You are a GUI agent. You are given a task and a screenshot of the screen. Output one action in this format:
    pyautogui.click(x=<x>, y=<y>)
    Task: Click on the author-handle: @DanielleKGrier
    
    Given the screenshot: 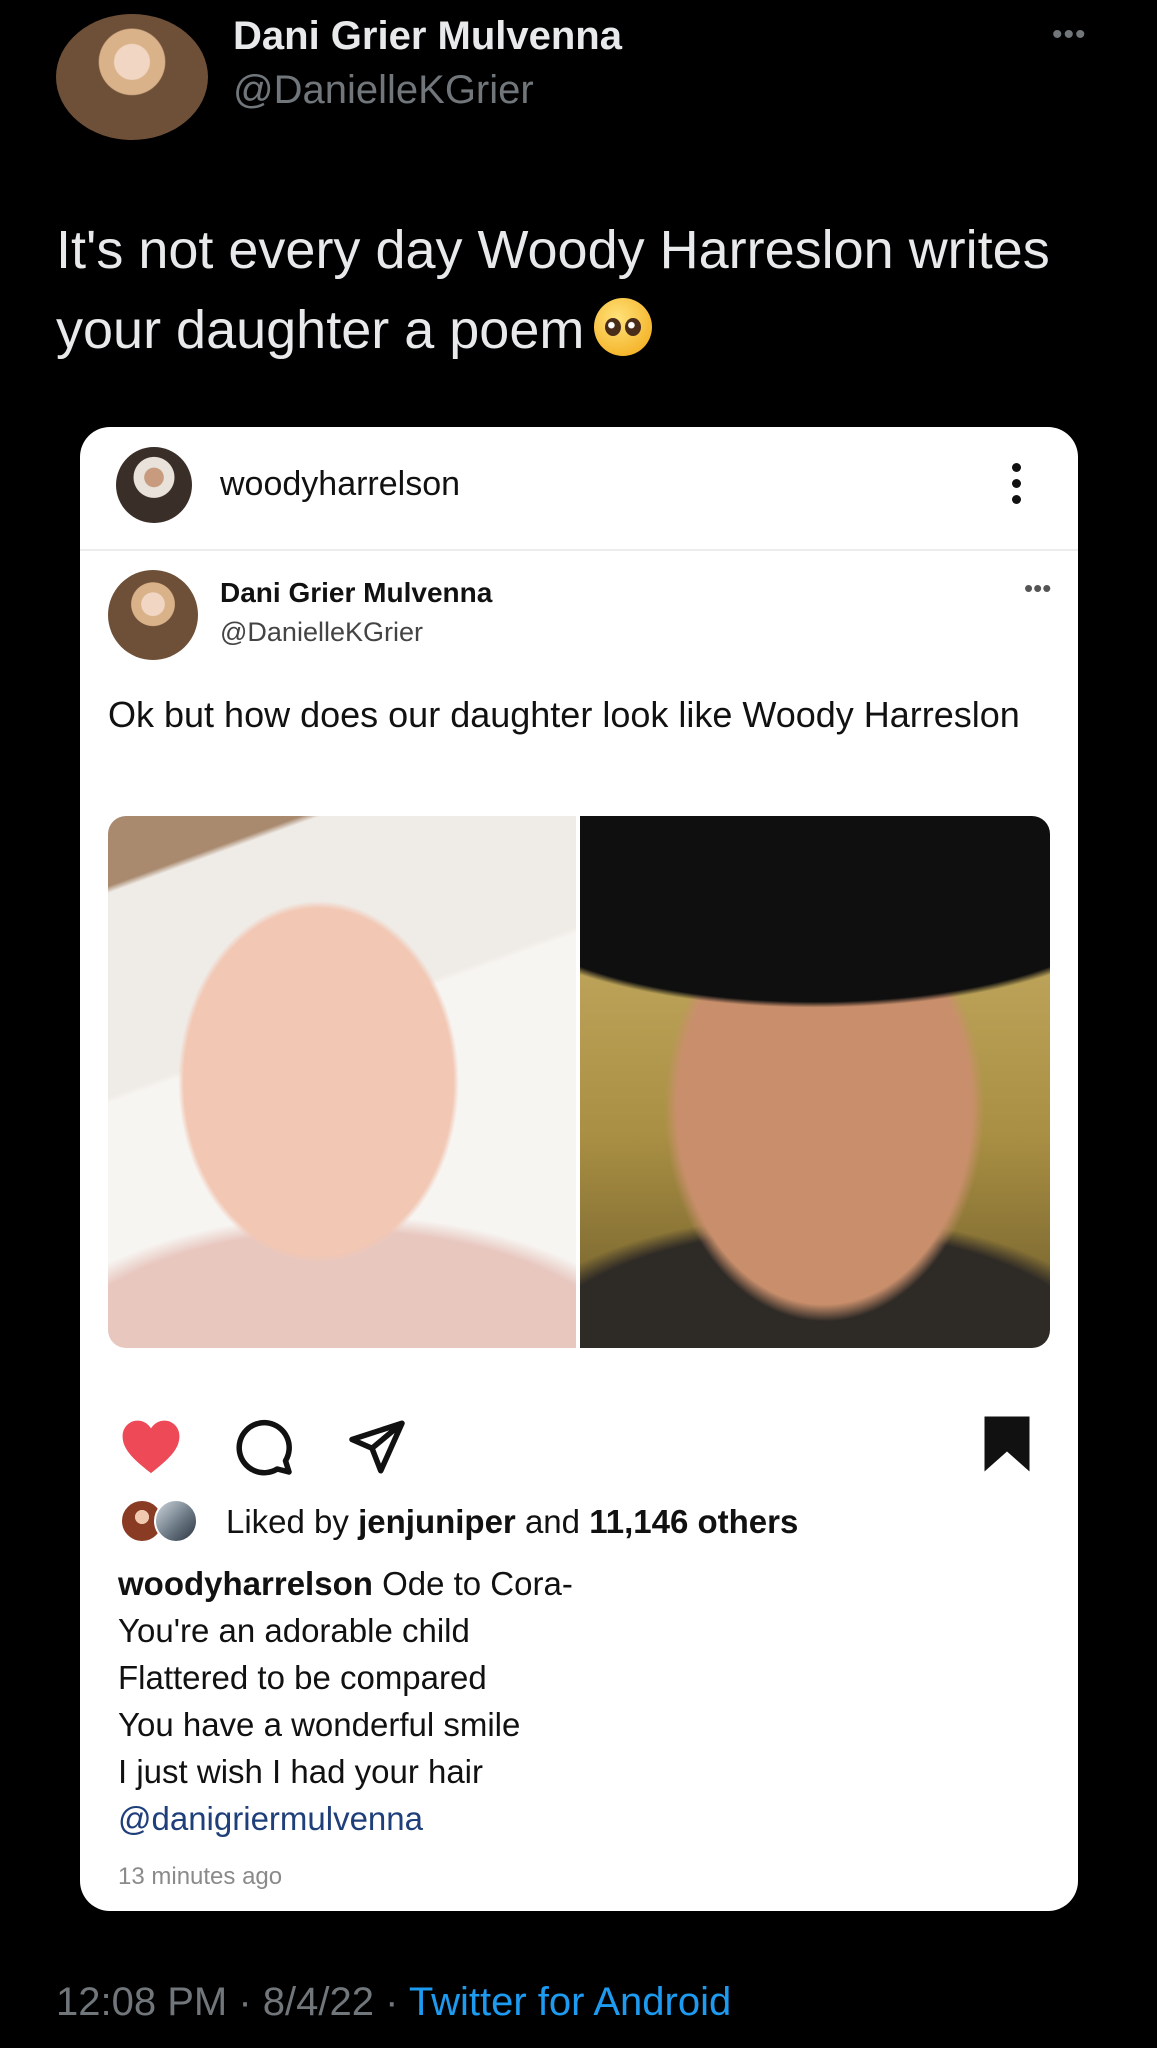 What is the action you would take?
    pyautogui.click(x=383, y=90)
    